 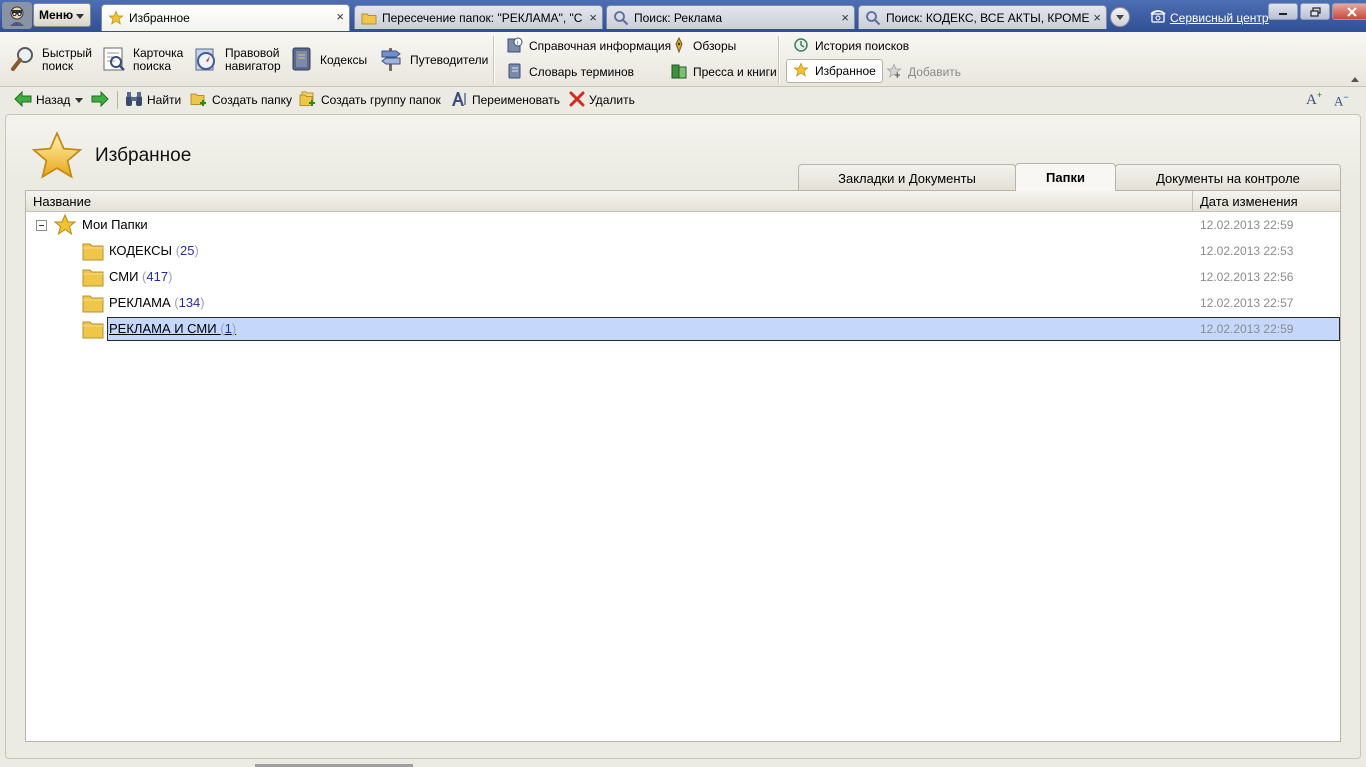 What do you see at coordinates (515, 46) in the screenshot?
I see `reference-info-icon: i` at bounding box center [515, 46].